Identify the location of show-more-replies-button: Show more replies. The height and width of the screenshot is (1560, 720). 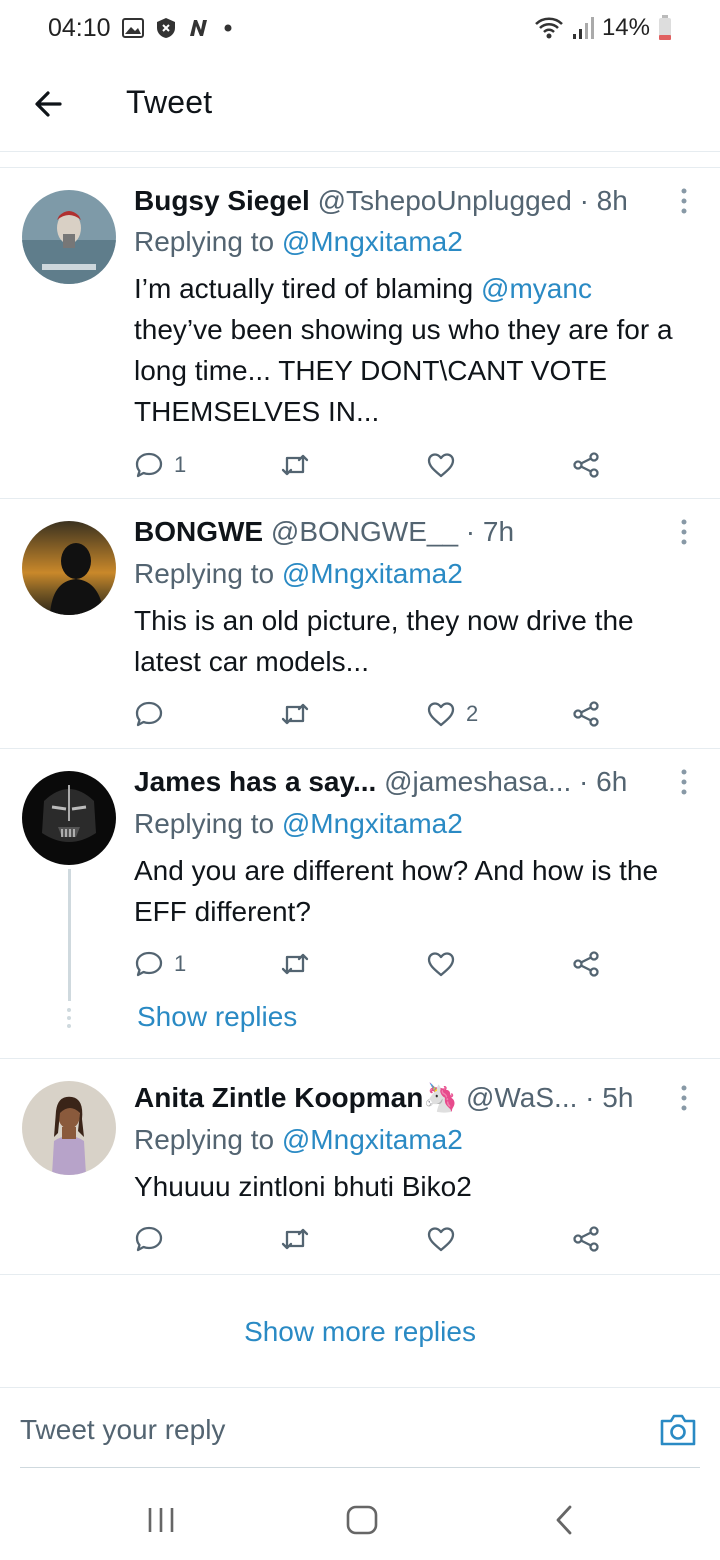
(360, 1332).